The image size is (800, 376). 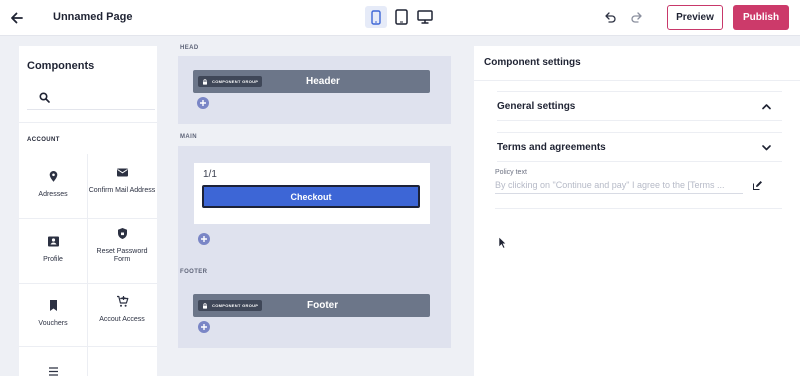 What do you see at coordinates (323, 81) in the screenshot?
I see `header-slot-title: Header` at bounding box center [323, 81].